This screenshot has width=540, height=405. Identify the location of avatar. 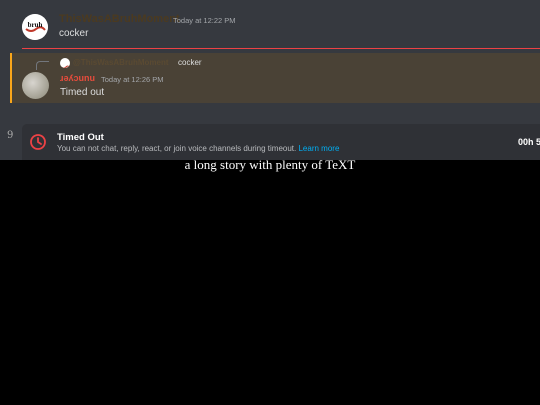
(35, 85).